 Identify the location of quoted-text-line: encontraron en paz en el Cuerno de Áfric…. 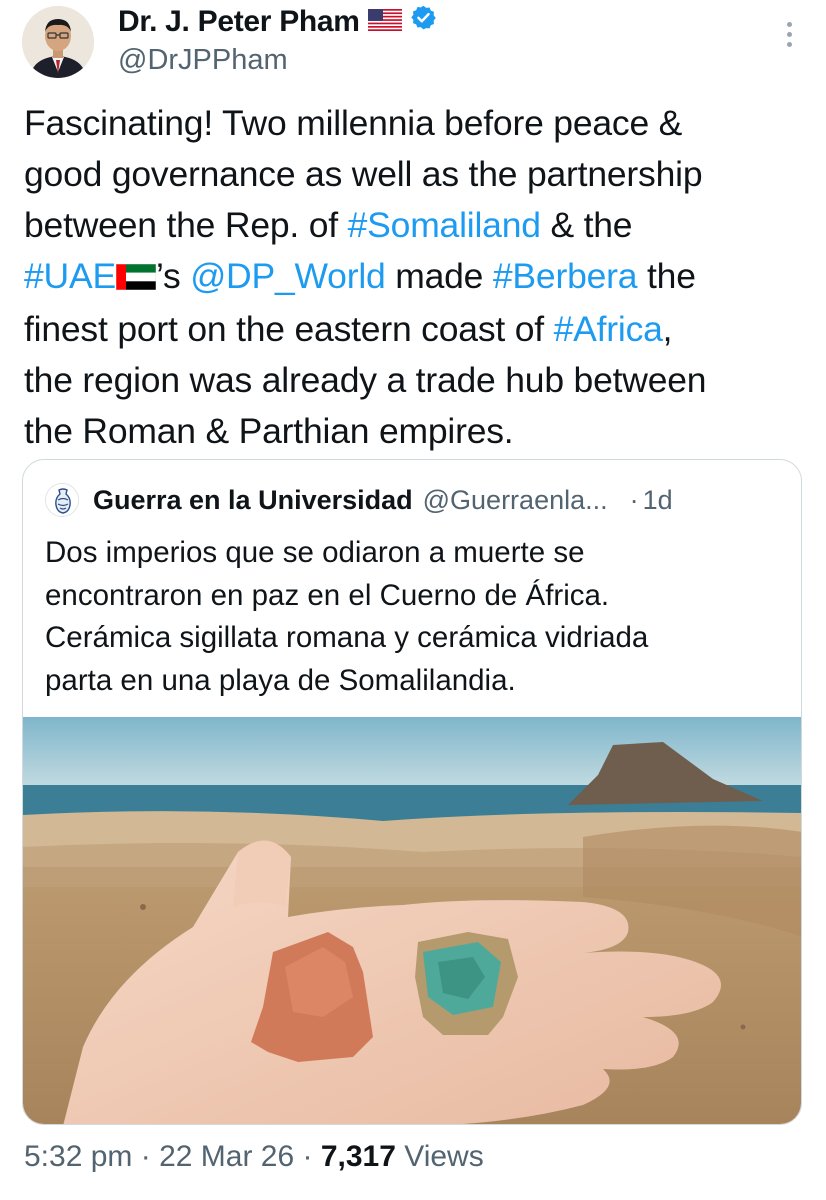
(327, 595).